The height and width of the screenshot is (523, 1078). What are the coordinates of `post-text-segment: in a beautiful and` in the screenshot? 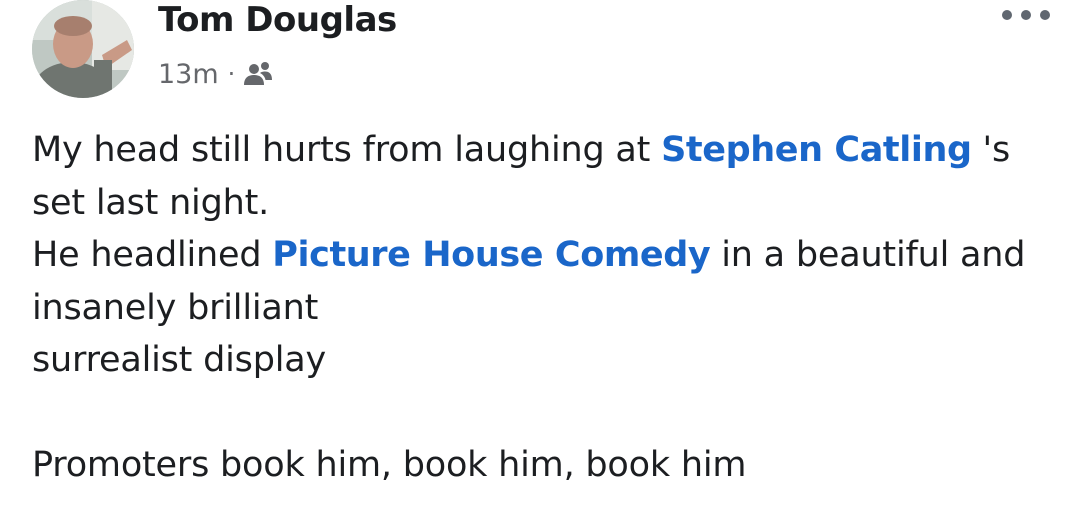 It's located at (868, 255).